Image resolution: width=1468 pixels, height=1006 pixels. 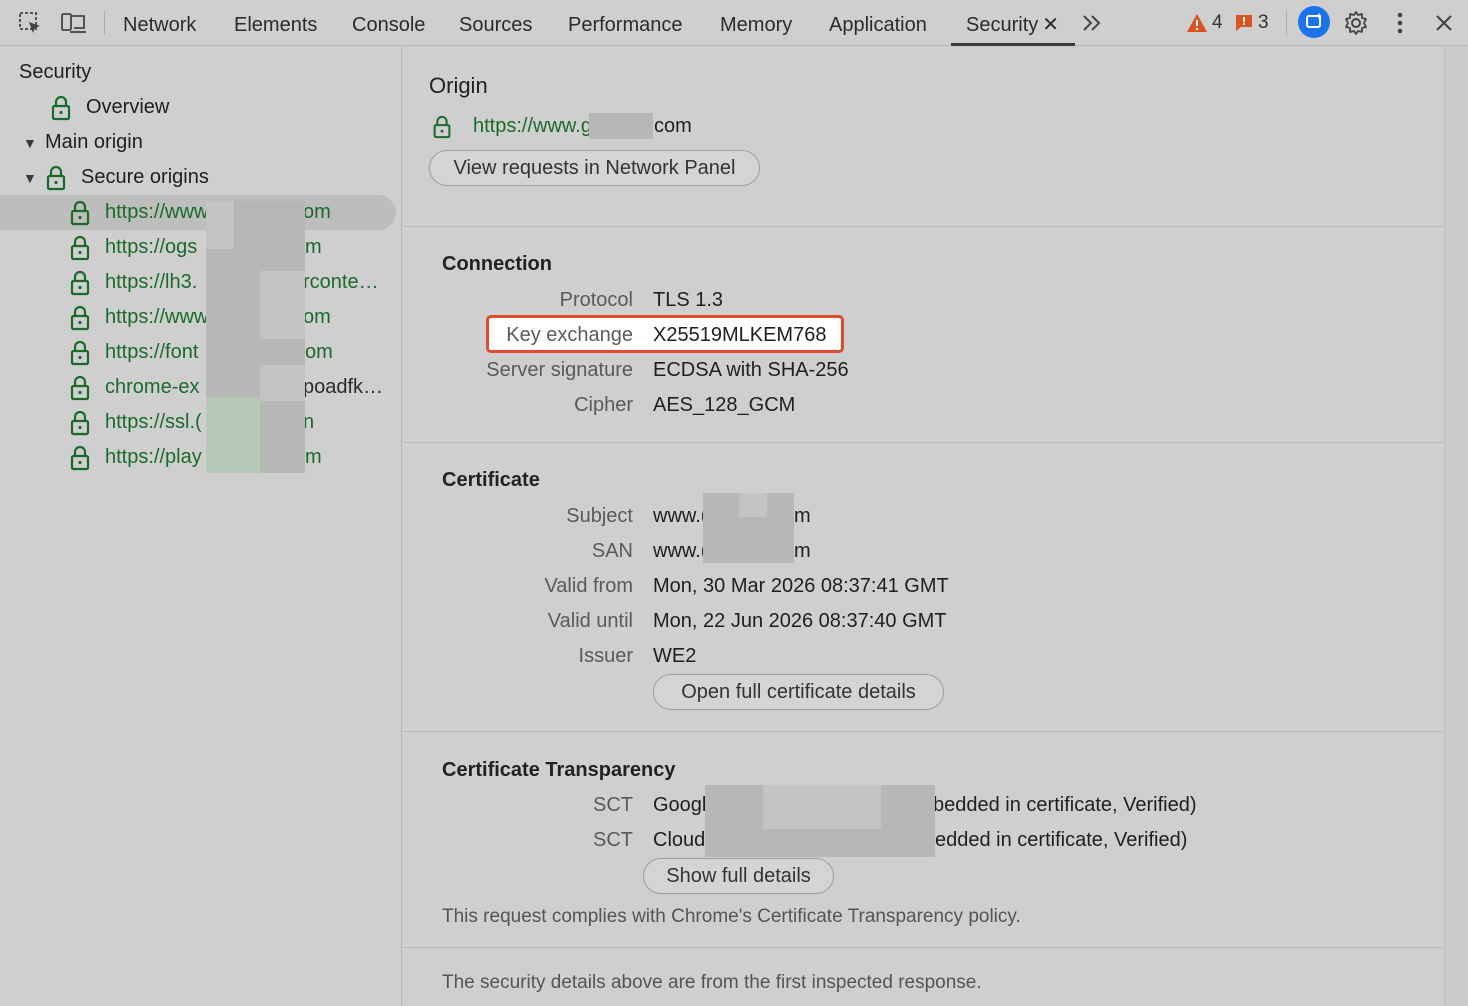 I want to click on device-toolbar-icon, so click(x=74, y=23).